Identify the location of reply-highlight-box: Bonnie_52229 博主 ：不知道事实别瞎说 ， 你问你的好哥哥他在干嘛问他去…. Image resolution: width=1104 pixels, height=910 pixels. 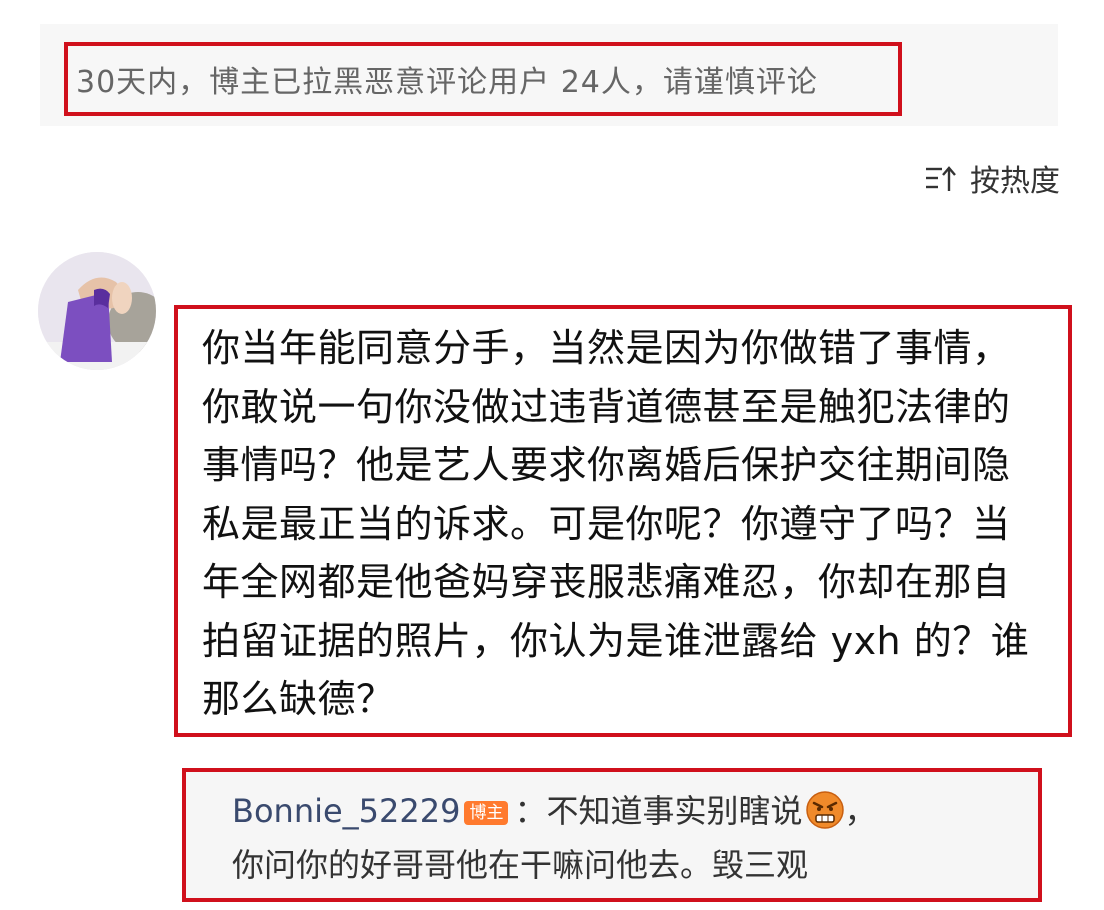
(612, 835).